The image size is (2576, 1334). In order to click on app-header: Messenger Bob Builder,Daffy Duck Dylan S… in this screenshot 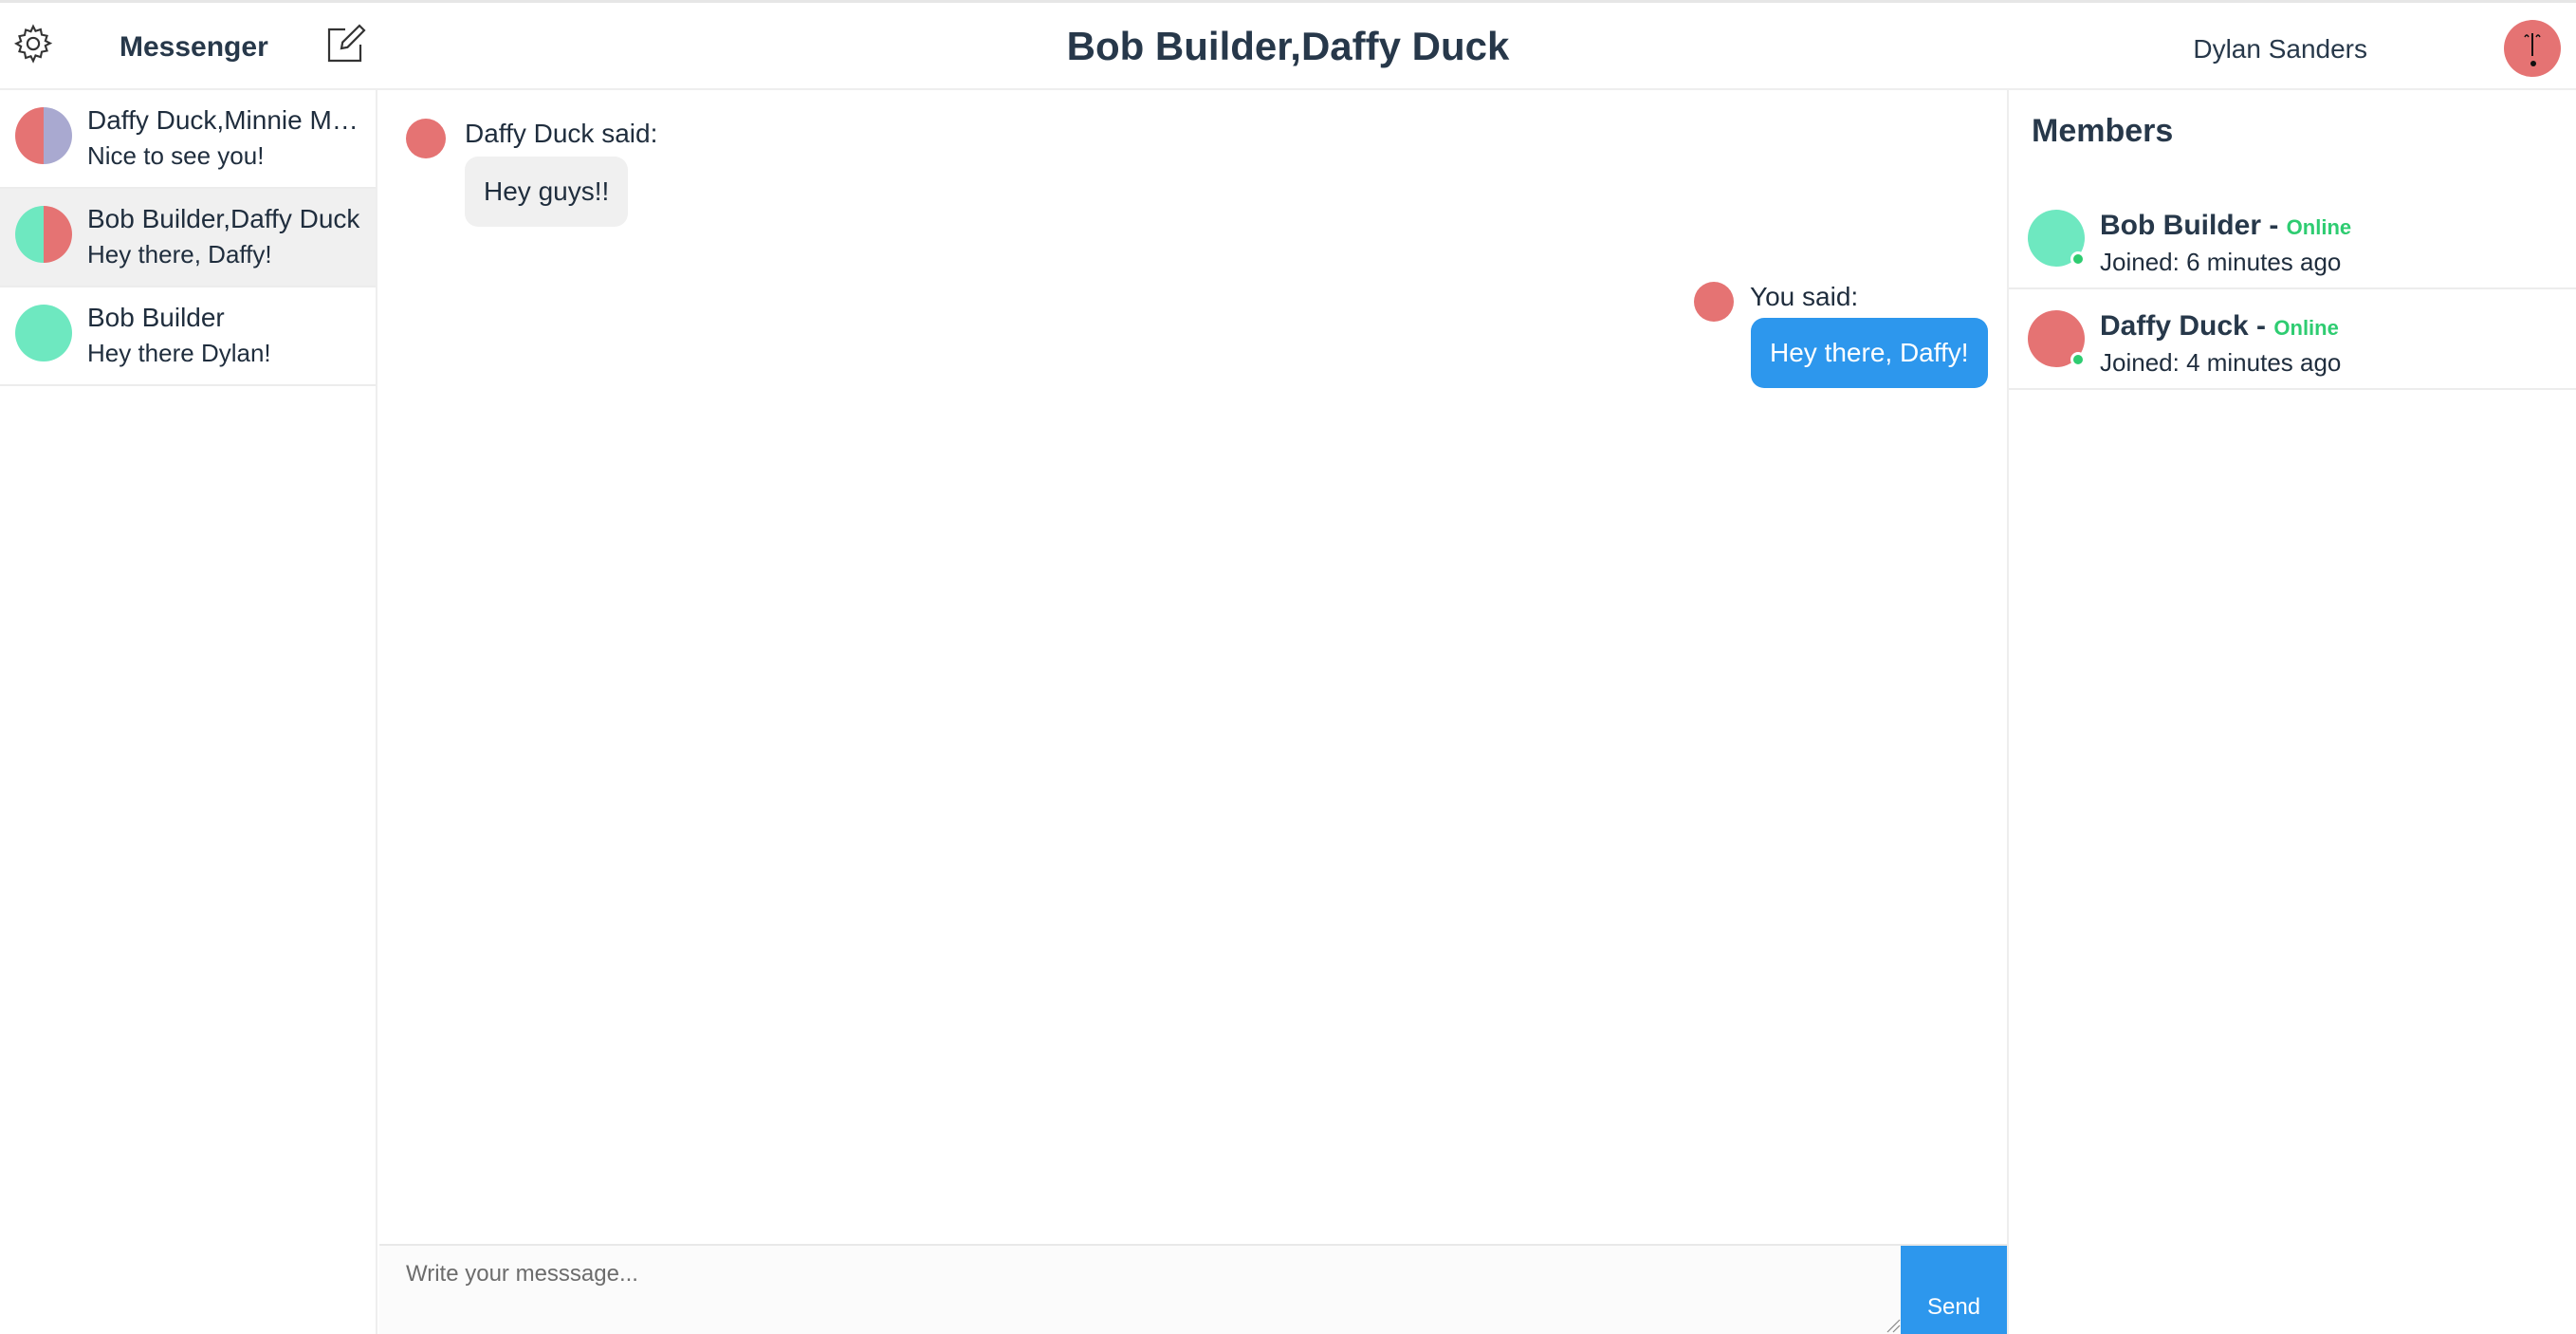, I will do `click(1288, 46)`.